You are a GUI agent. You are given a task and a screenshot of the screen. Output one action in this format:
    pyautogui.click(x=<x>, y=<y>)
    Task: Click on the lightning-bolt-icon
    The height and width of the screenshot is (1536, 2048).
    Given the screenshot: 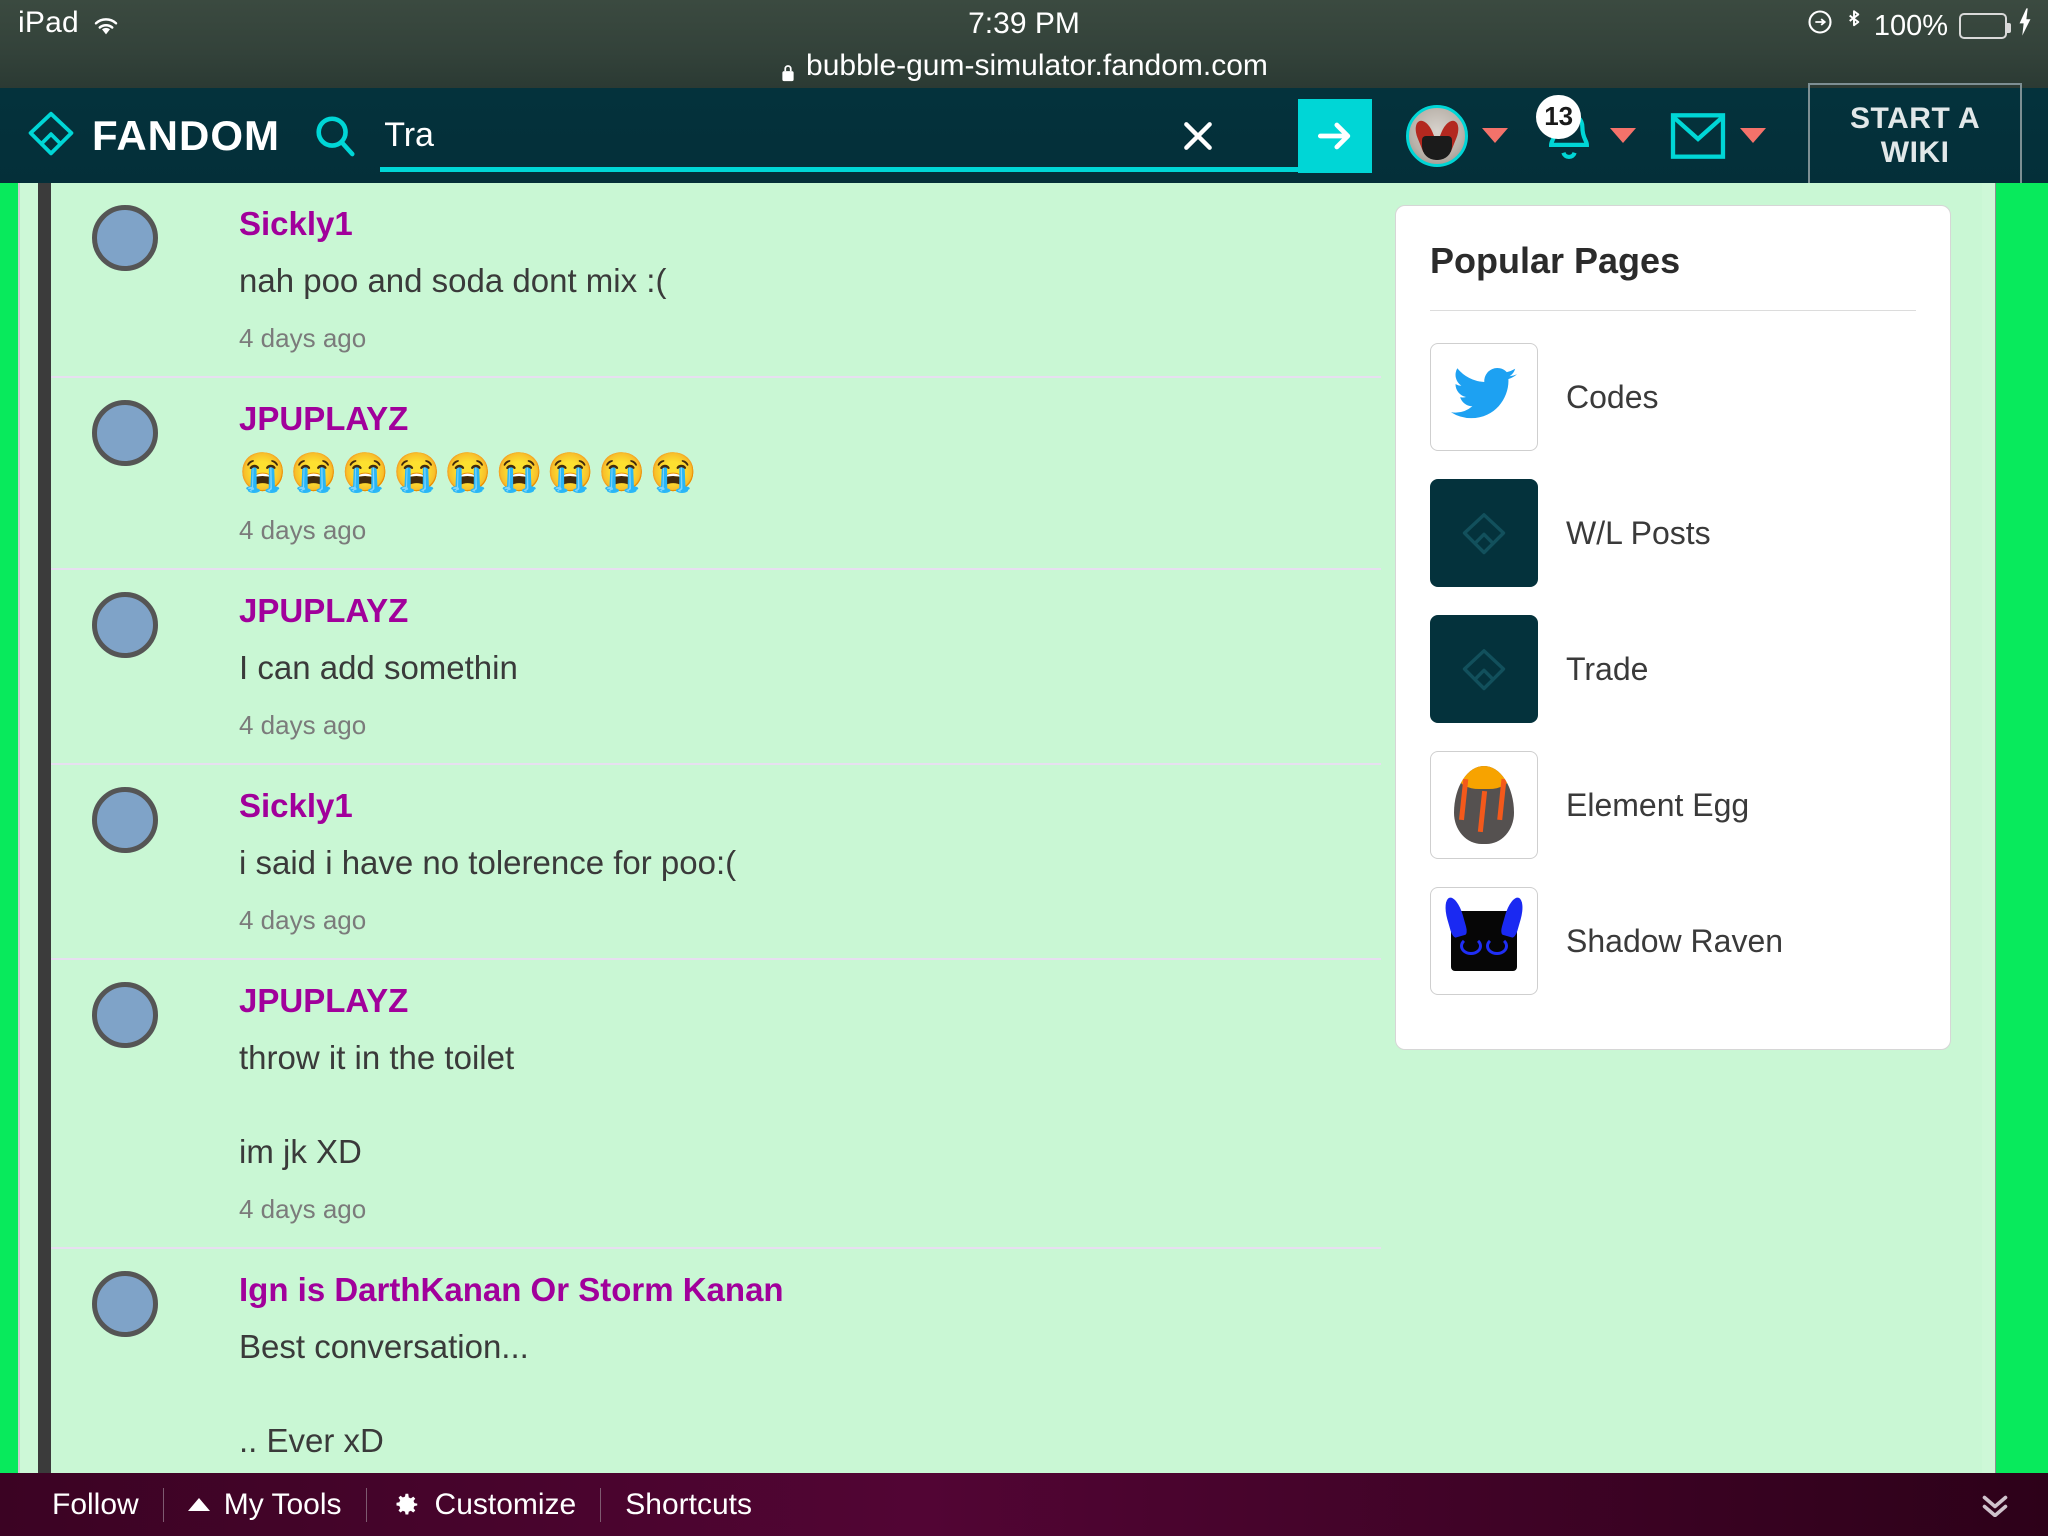 What is the action you would take?
    pyautogui.click(x=2025, y=26)
    